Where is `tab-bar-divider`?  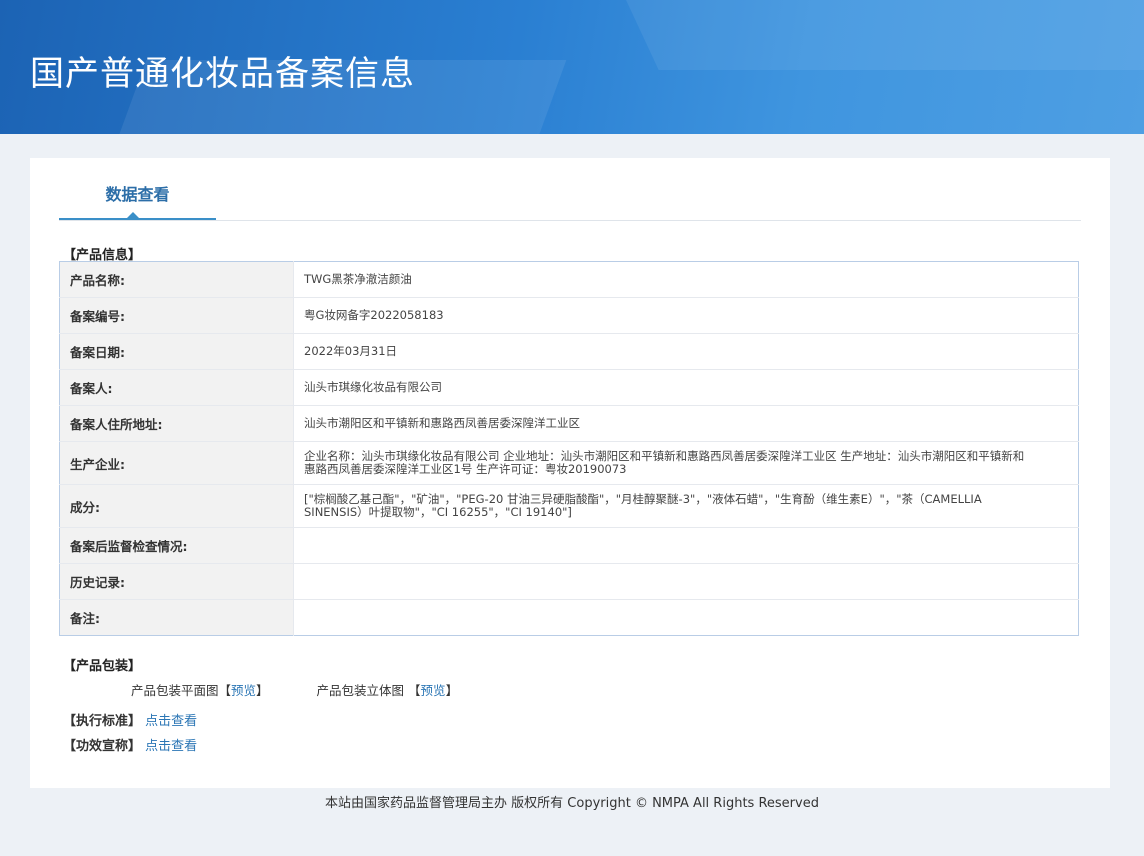
tab-bar-divider is located at coordinates (570, 220).